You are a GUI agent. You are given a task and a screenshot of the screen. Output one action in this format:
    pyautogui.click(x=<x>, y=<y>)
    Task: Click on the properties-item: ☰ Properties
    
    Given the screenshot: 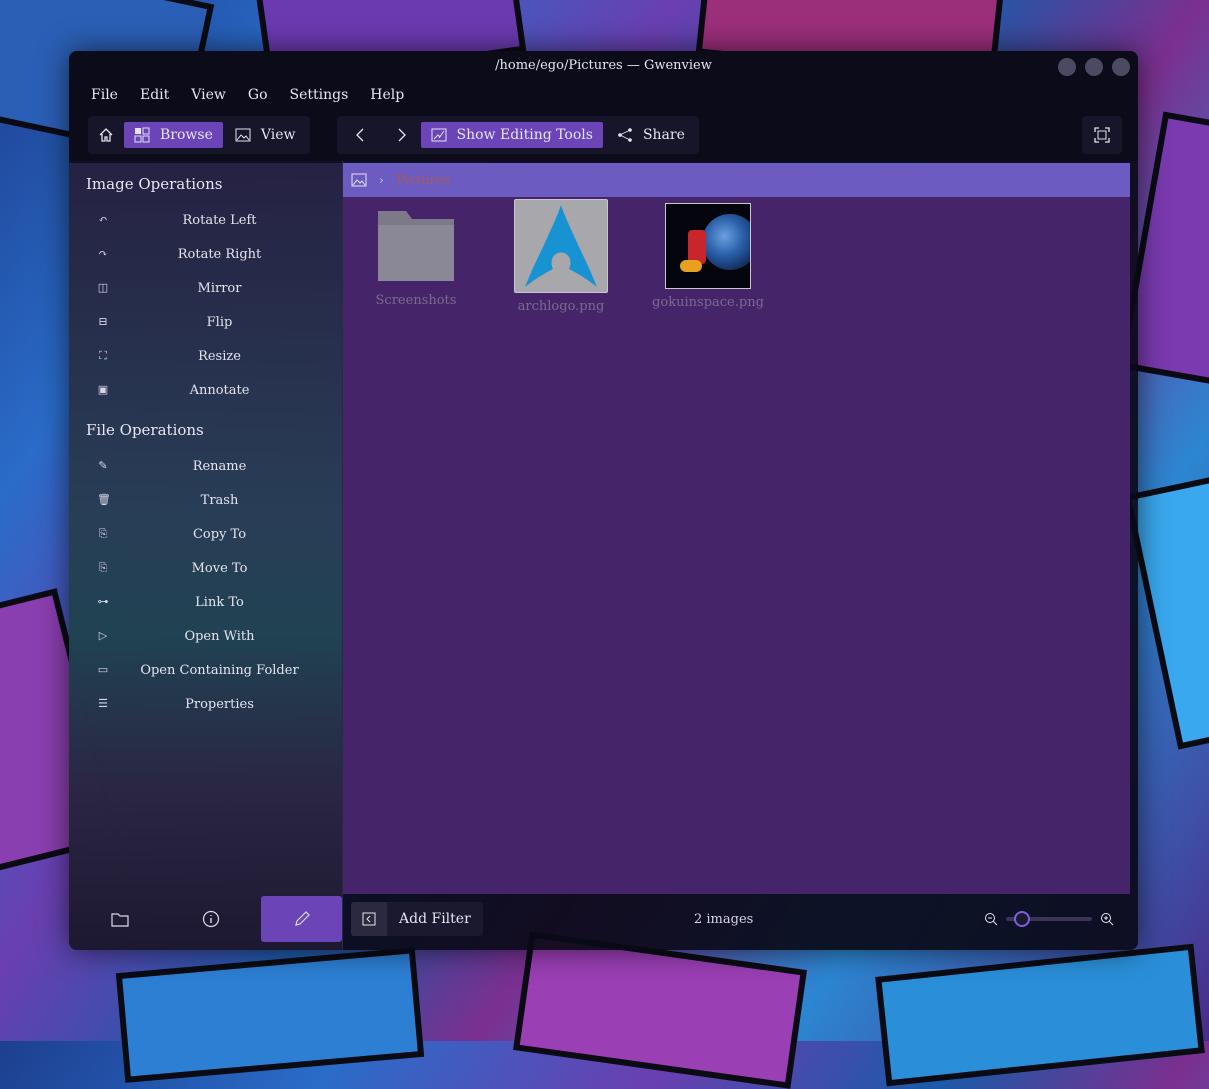 What is the action you would take?
    pyautogui.click(x=205, y=704)
    